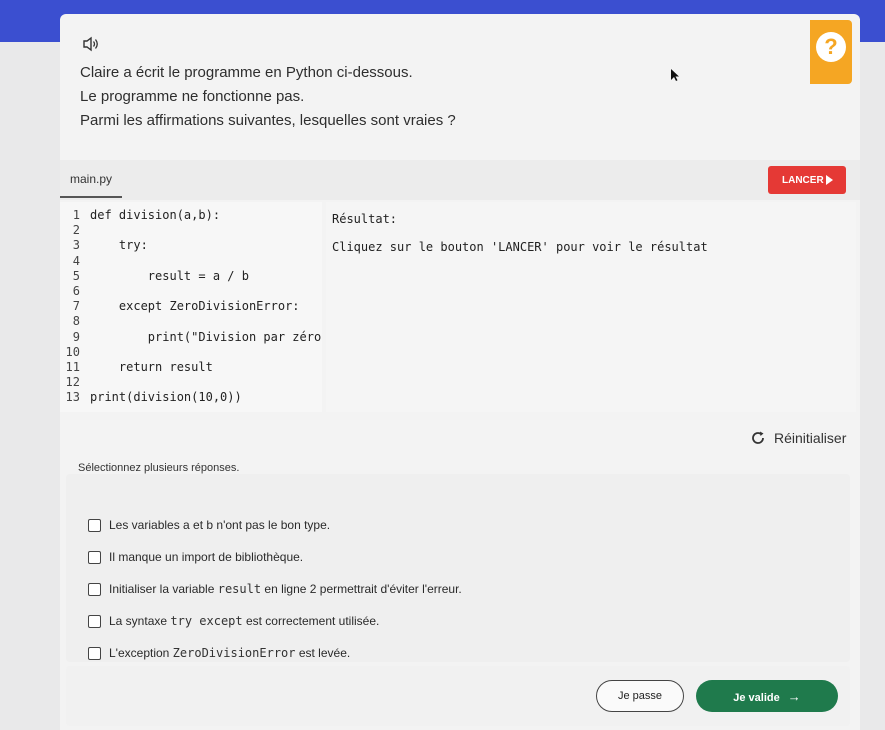  What do you see at coordinates (76, 275) in the screenshot?
I see `line-number: 5` at bounding box center [76, 275].